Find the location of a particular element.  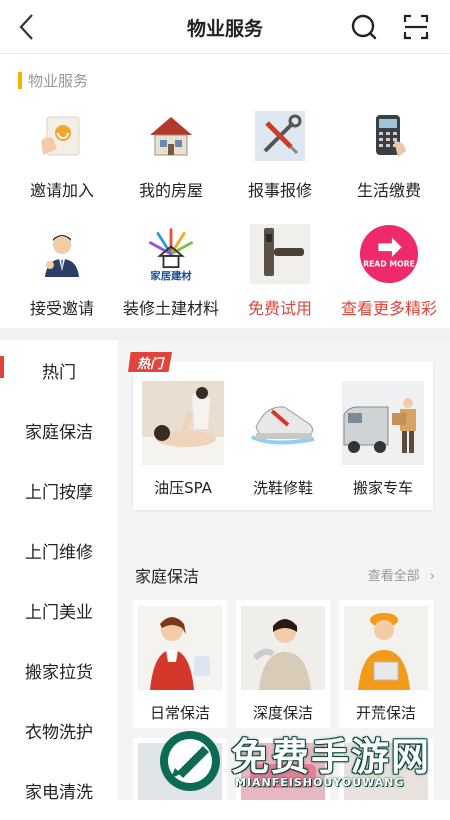

service-free-trial: 免费试用 is located at coordinates (280, 279).